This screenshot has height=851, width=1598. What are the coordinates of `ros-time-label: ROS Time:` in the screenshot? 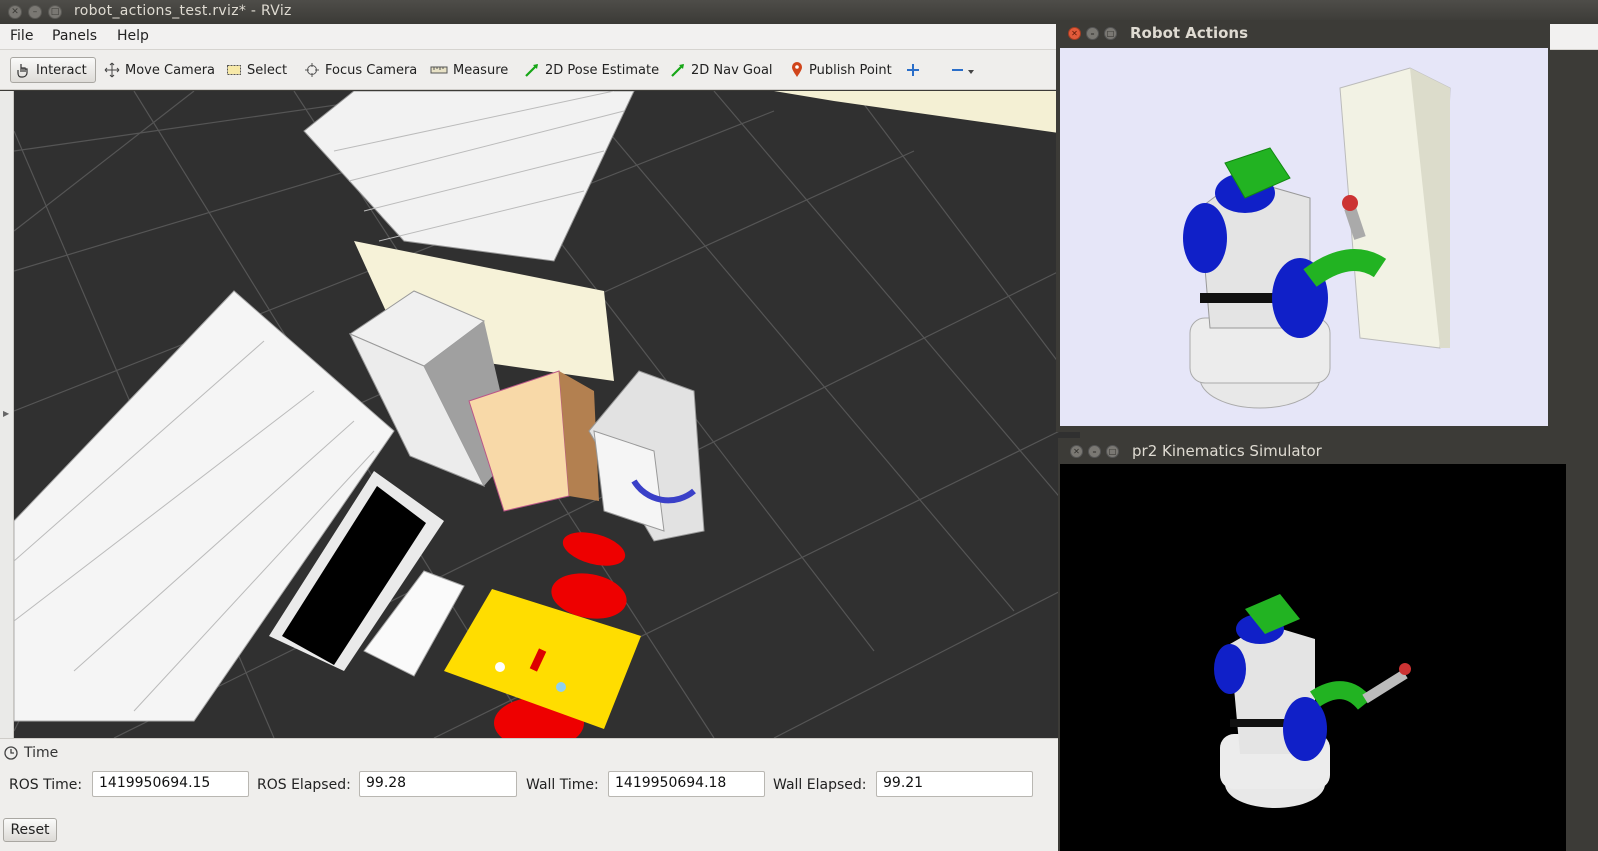 It's located at (46, 785).